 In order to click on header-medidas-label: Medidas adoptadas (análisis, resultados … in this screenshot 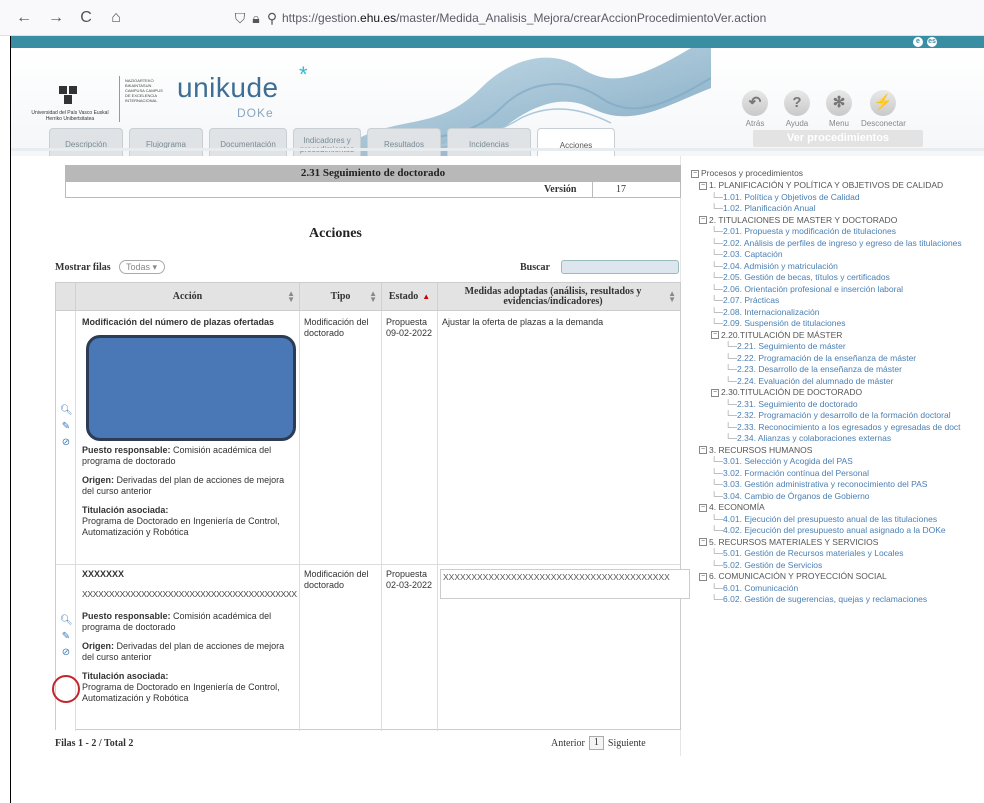, I will do `click(553, 296)`.